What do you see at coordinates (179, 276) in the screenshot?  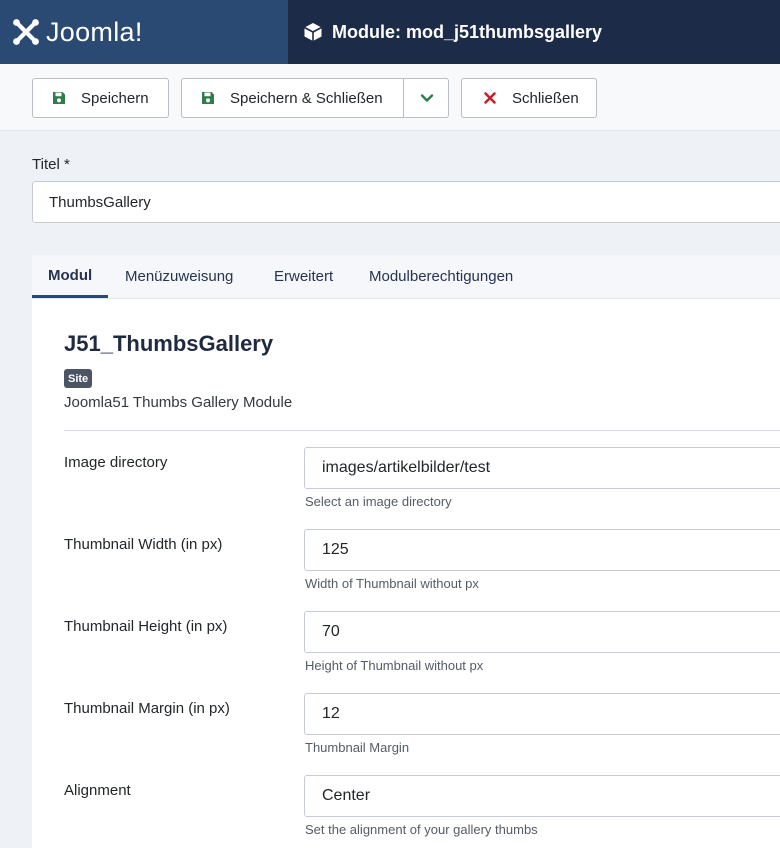 I see `tab-menu-assignment: Menüzuweisung` at bounding box center [179, 276].